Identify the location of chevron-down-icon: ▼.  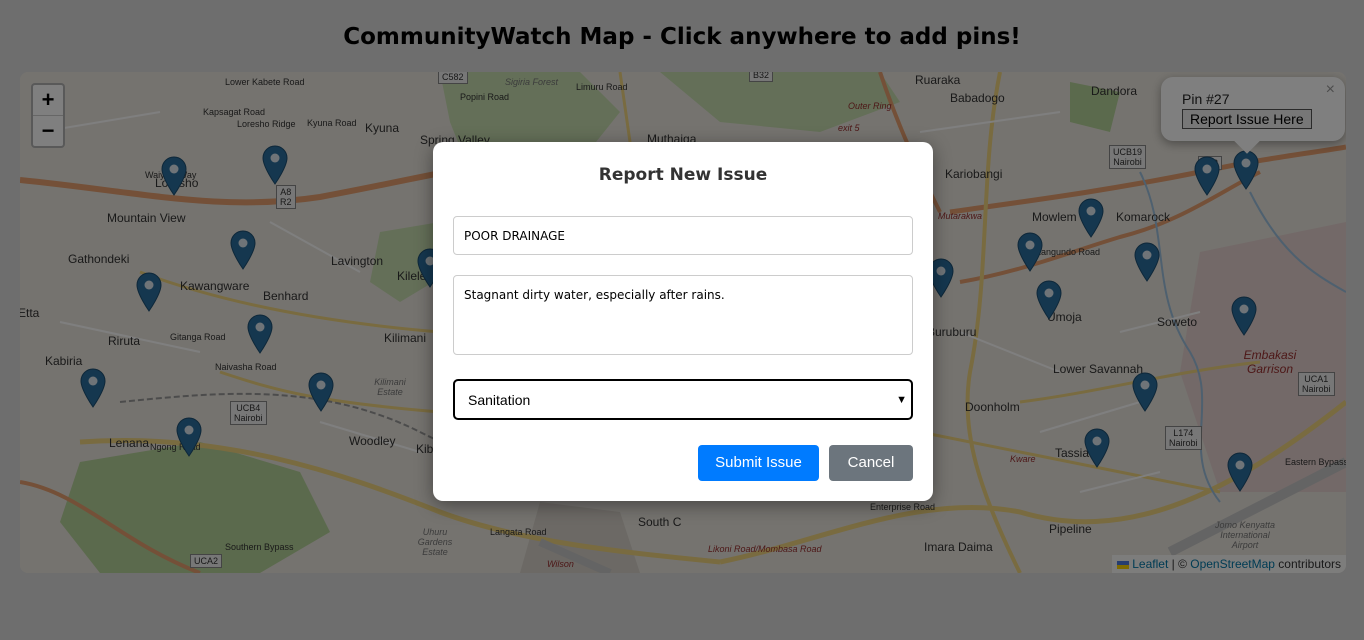
(901, 400).